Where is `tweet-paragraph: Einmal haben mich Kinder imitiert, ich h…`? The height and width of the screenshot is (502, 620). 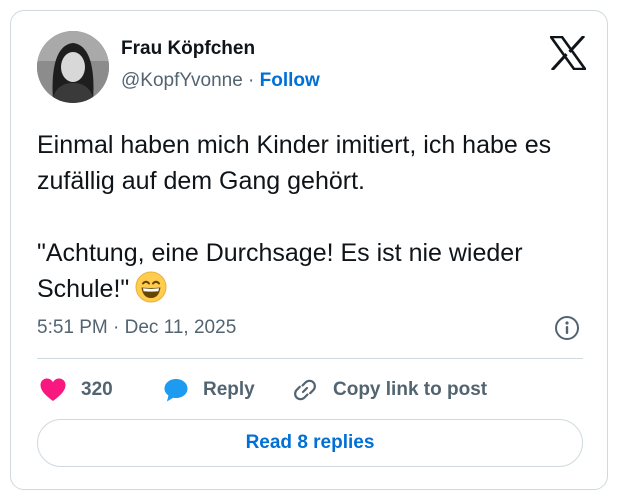 tweet-paragraph: Einmal haben mich Kinder imitiert, ich h… is located at coordinates (294, 163).